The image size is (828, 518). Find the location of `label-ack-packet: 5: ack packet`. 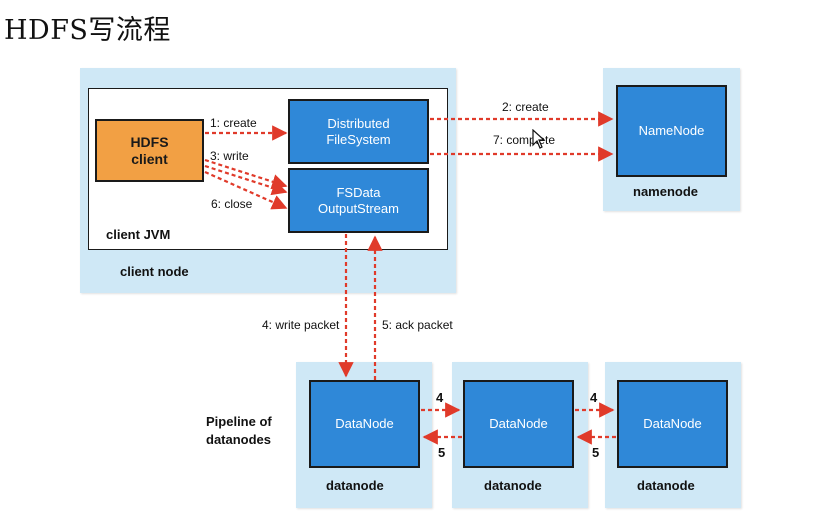

label-ack-packet: 5: ack packet is located at coordinates (417, 325).